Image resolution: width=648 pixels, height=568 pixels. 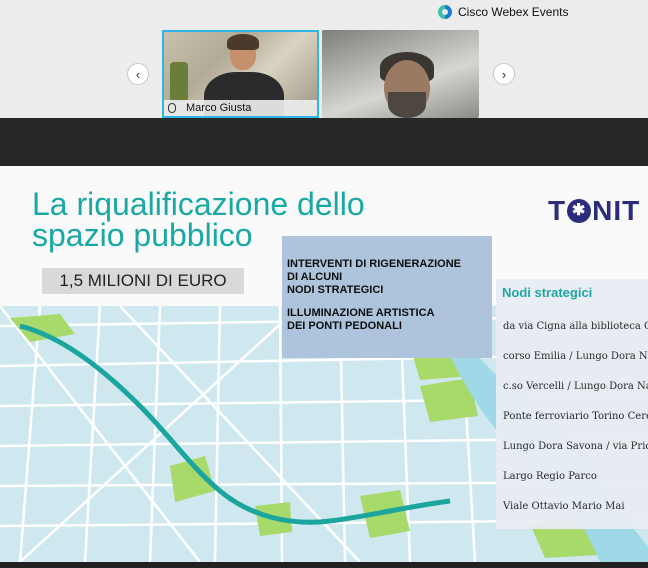 I want to click on box-line: INTERVENTI DI RIGENERAZIONE, so click(x=374, y=264).